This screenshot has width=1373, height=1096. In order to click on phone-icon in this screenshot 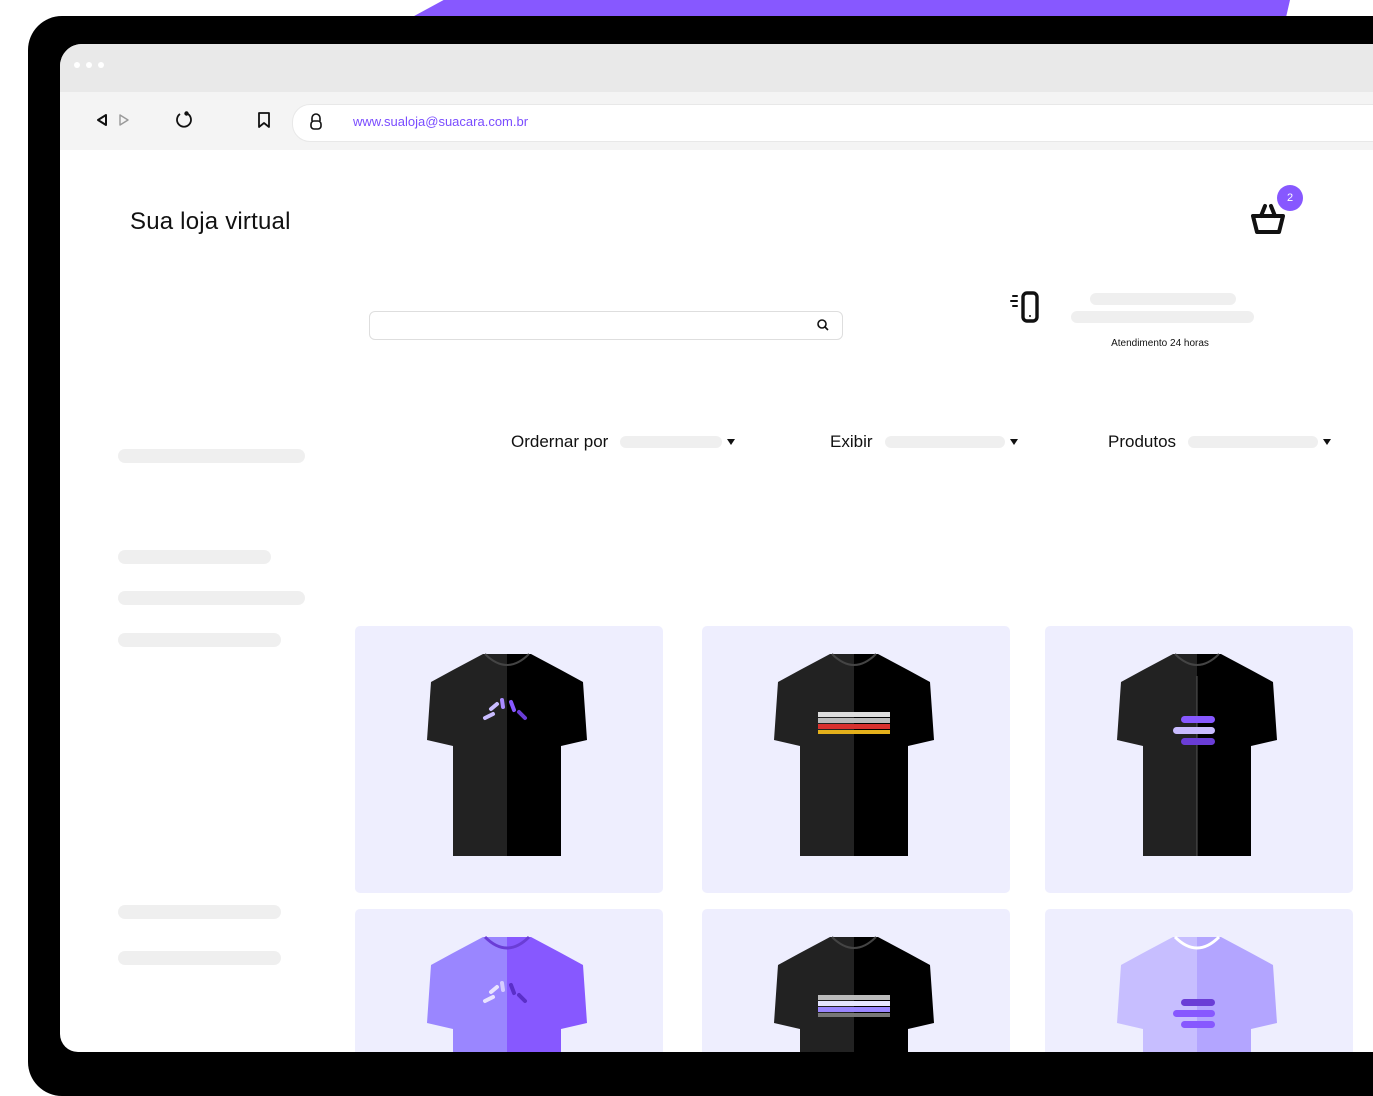, I will do `click(1024, 307)`.